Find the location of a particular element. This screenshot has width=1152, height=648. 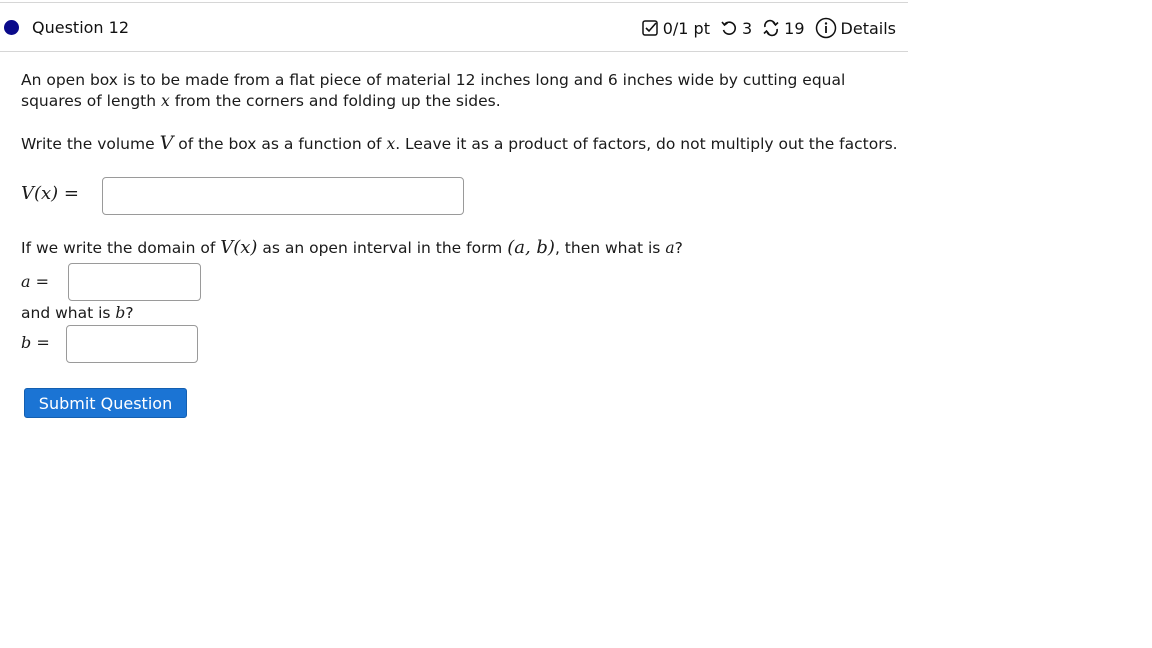

attempts-count: 19 is located at coordinates (794, 28).